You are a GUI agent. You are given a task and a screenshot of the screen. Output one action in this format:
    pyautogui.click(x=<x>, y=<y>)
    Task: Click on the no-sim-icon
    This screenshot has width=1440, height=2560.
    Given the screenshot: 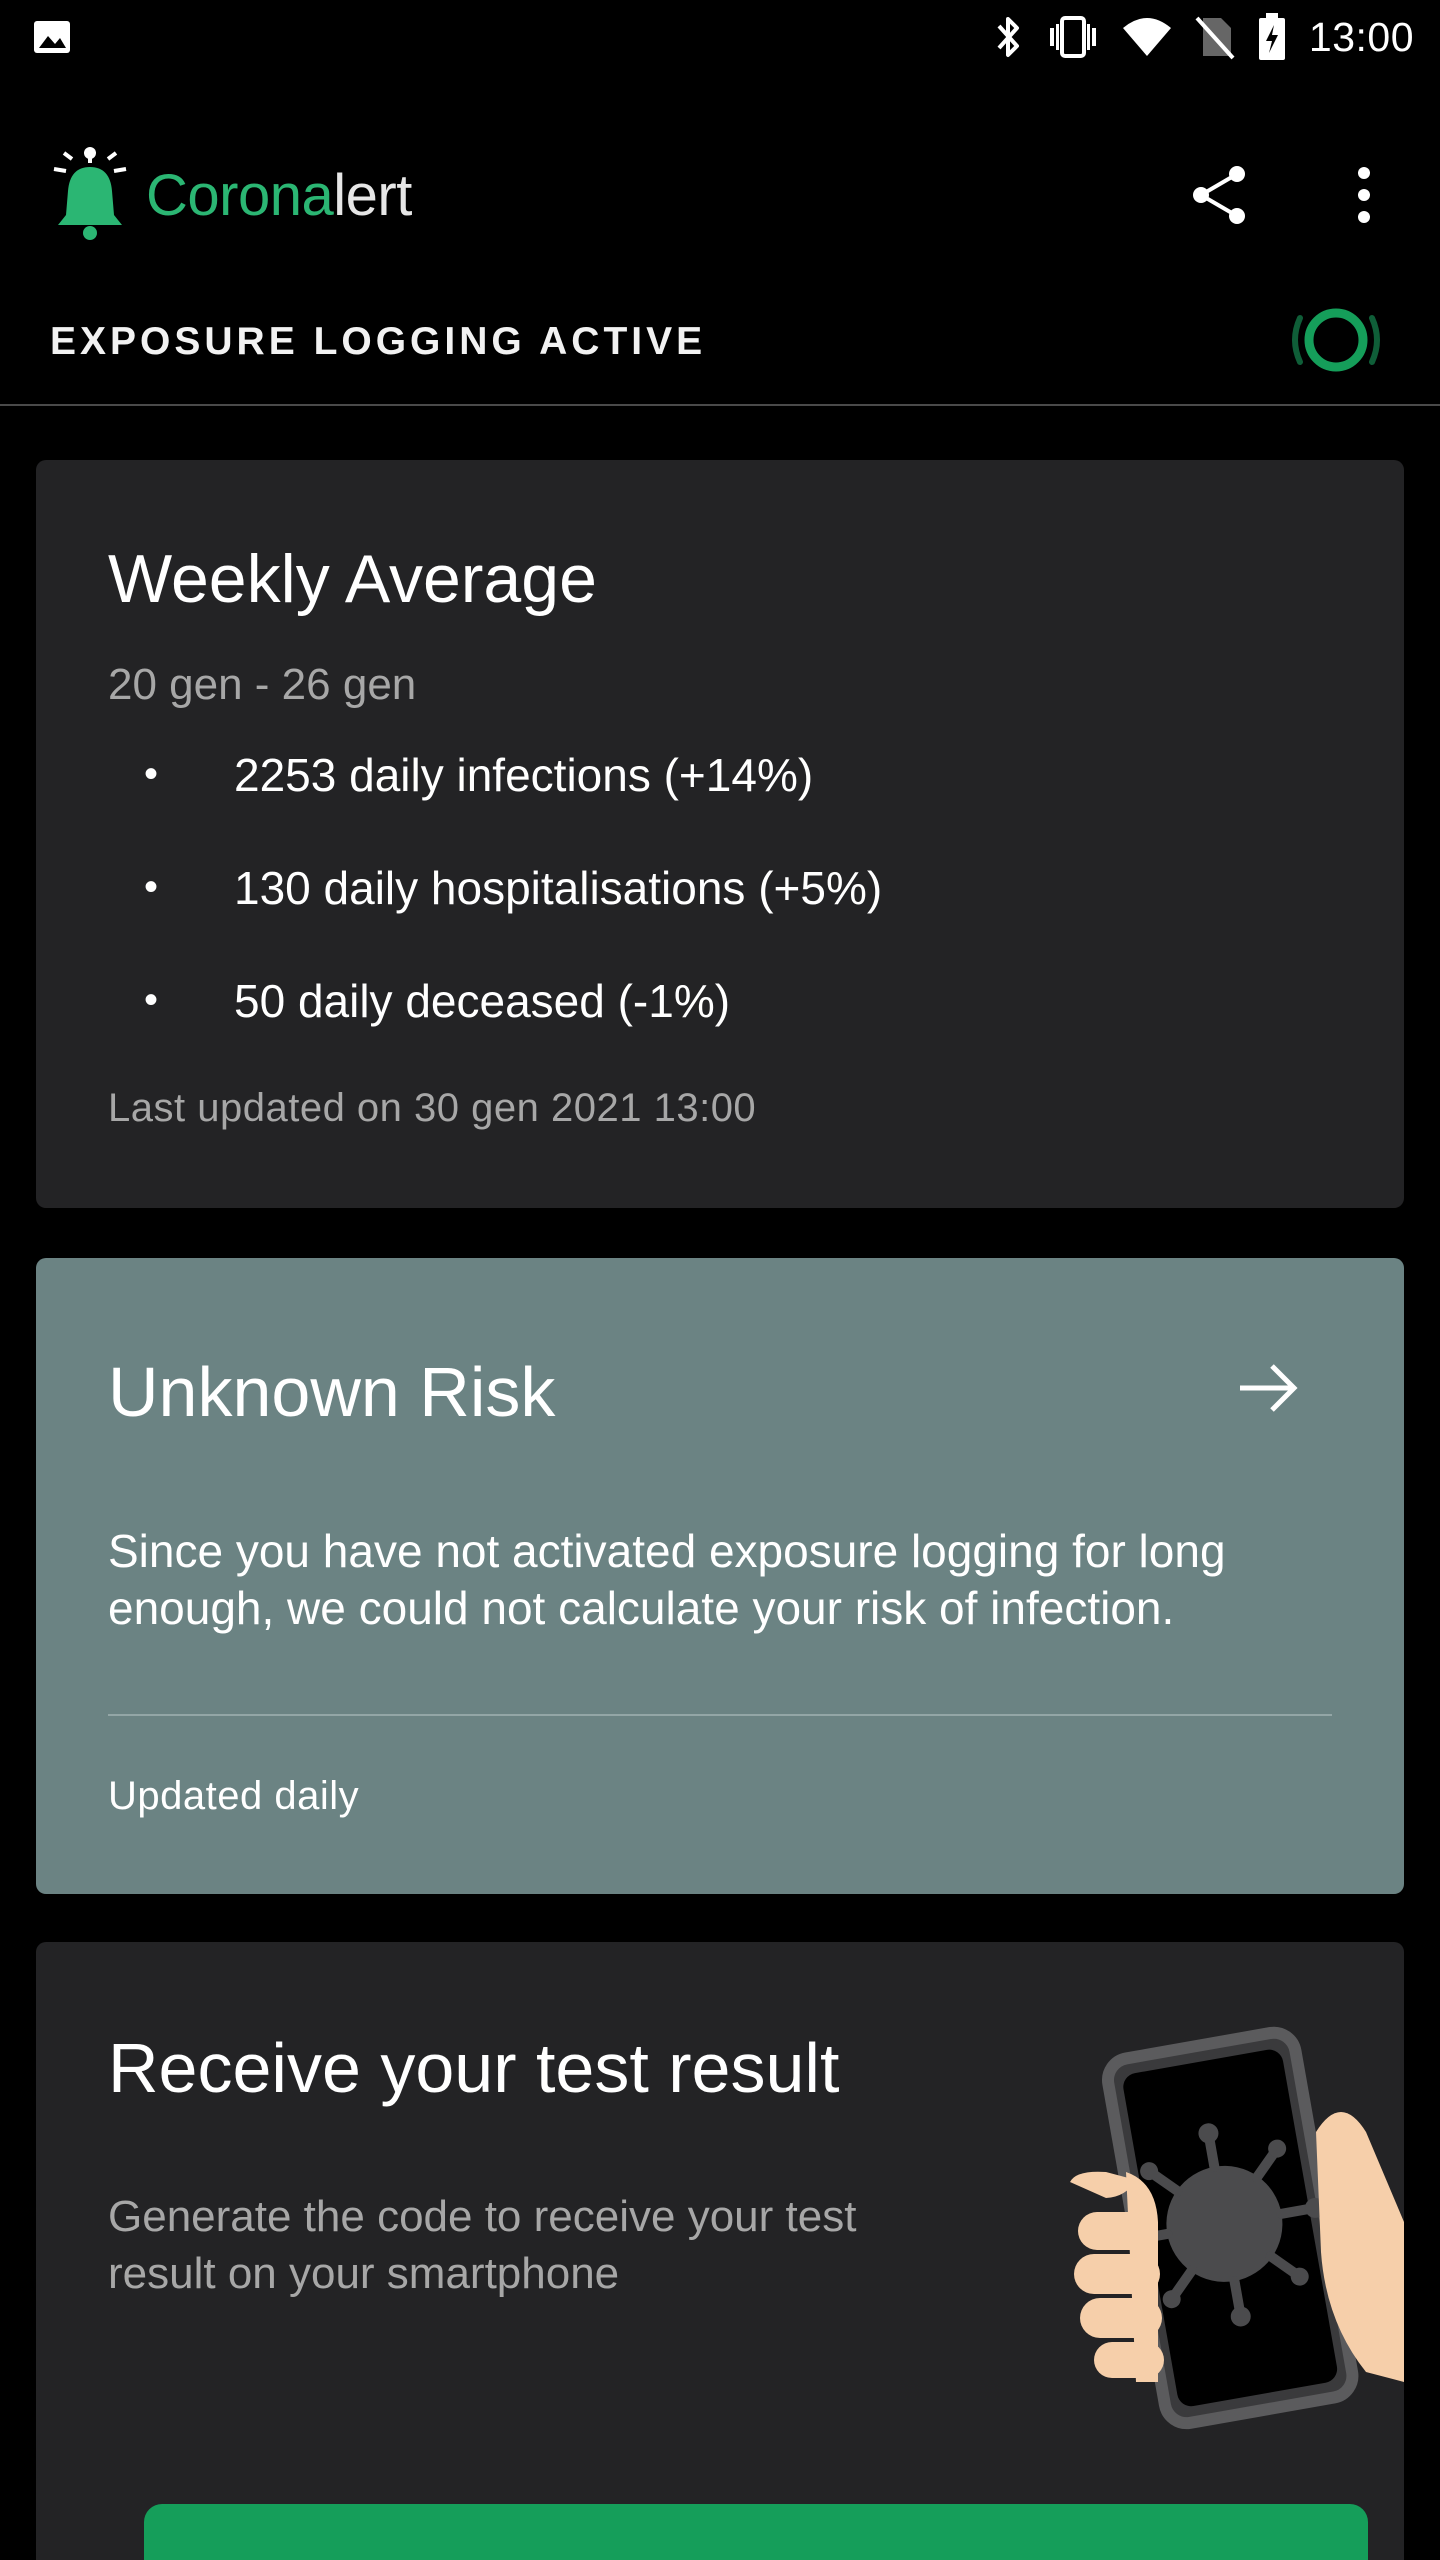 What is the action you would take?
    pyautogui.click(x=1215, y=37)
    